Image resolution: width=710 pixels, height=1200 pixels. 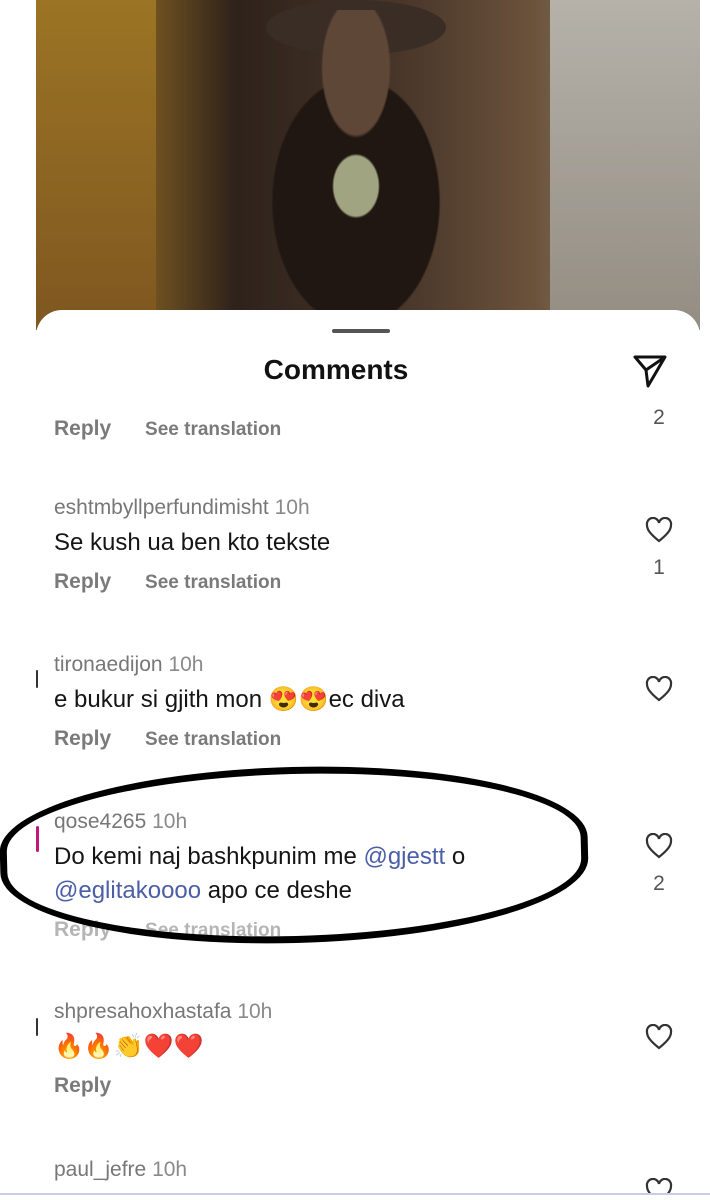 What do you see at coordinates (334, 1170) in the screenshot?
I see `comment-item: paul_jefre 10h` at bounding box center [334, 1170].